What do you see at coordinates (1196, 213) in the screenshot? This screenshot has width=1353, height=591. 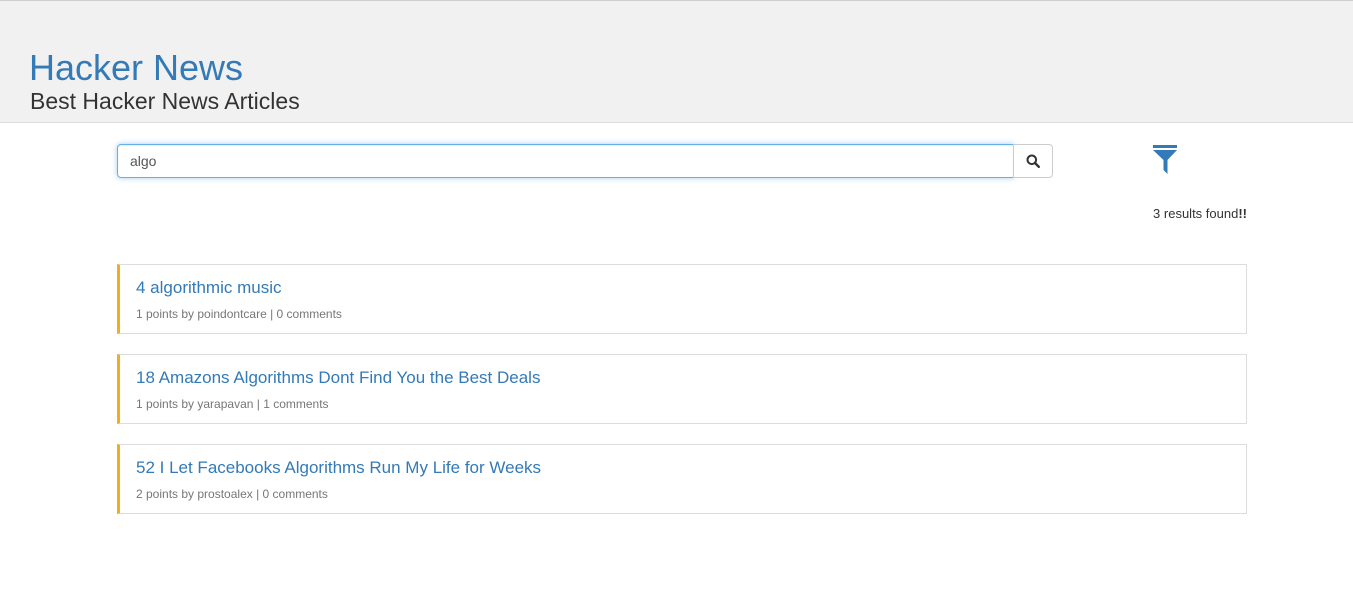 I see `results-count-text: 3 results found` at bounding box center [1196, 213].